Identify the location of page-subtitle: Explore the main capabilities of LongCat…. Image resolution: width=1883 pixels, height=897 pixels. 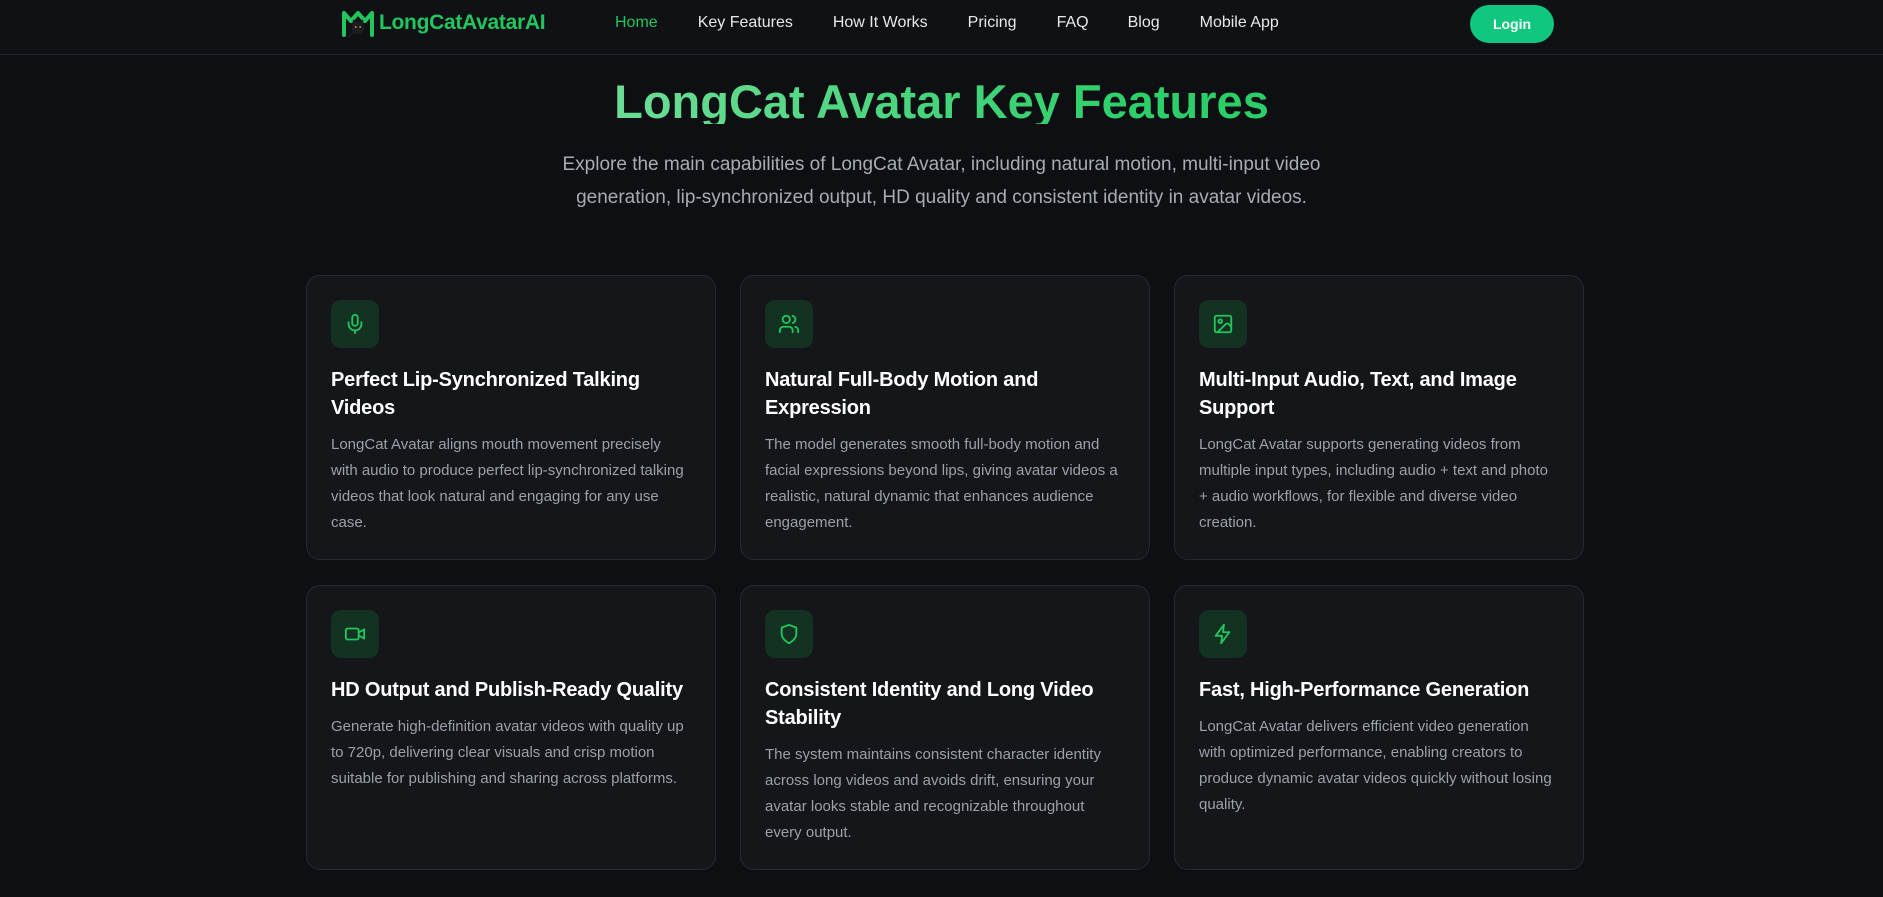
(941, 181).